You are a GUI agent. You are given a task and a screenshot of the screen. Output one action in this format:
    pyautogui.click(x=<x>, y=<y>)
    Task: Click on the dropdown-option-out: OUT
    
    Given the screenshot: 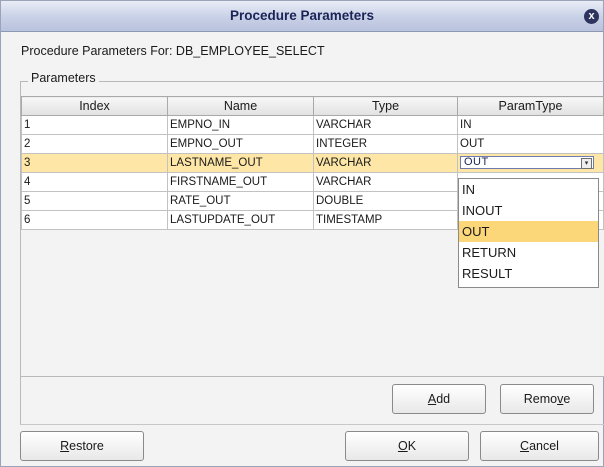 What is the action you would take?
    pyautogui.click(x=528, y=231)
    